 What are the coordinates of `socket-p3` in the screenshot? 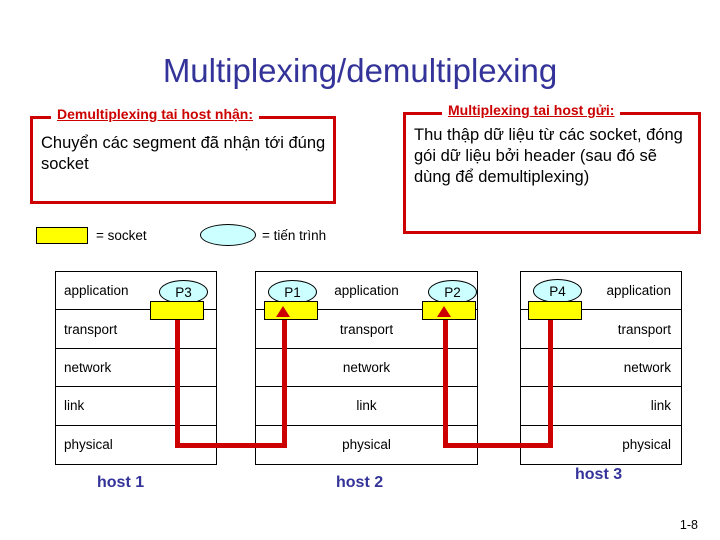 It's located at (177, 310).